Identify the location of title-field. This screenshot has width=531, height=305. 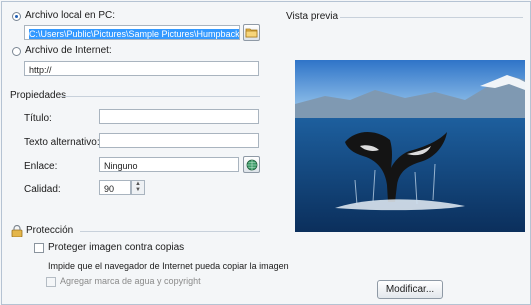
(179, 116).